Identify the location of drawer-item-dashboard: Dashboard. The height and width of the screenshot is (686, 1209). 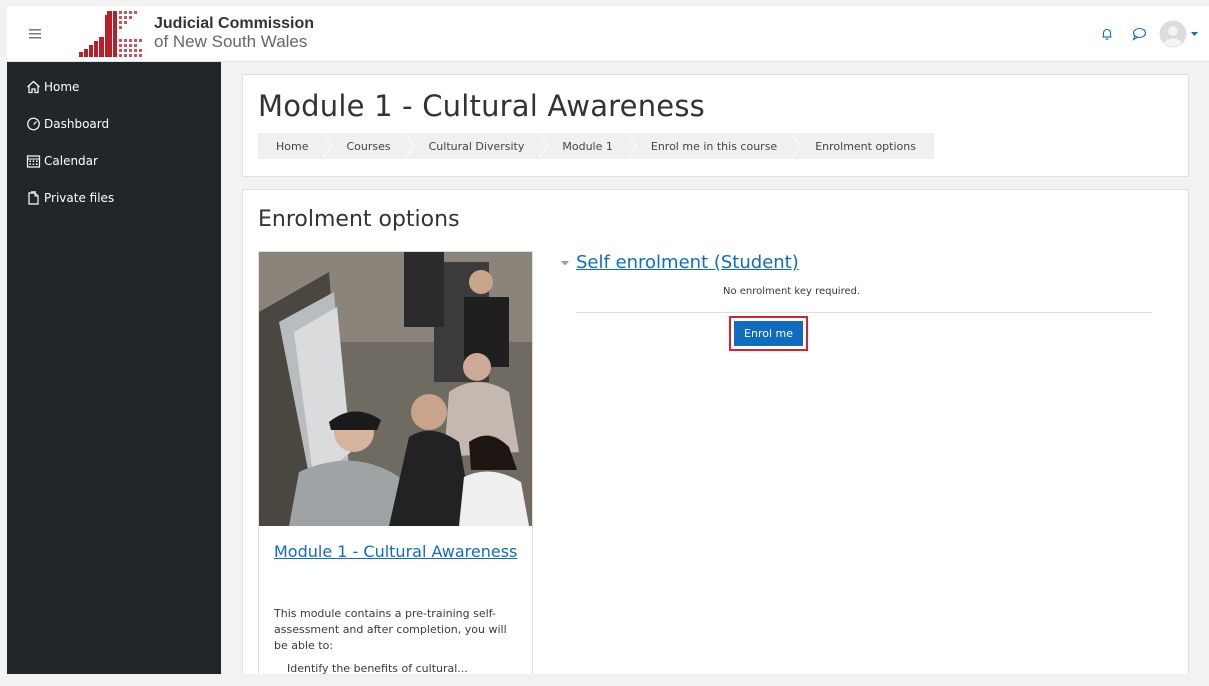
(114, 123).